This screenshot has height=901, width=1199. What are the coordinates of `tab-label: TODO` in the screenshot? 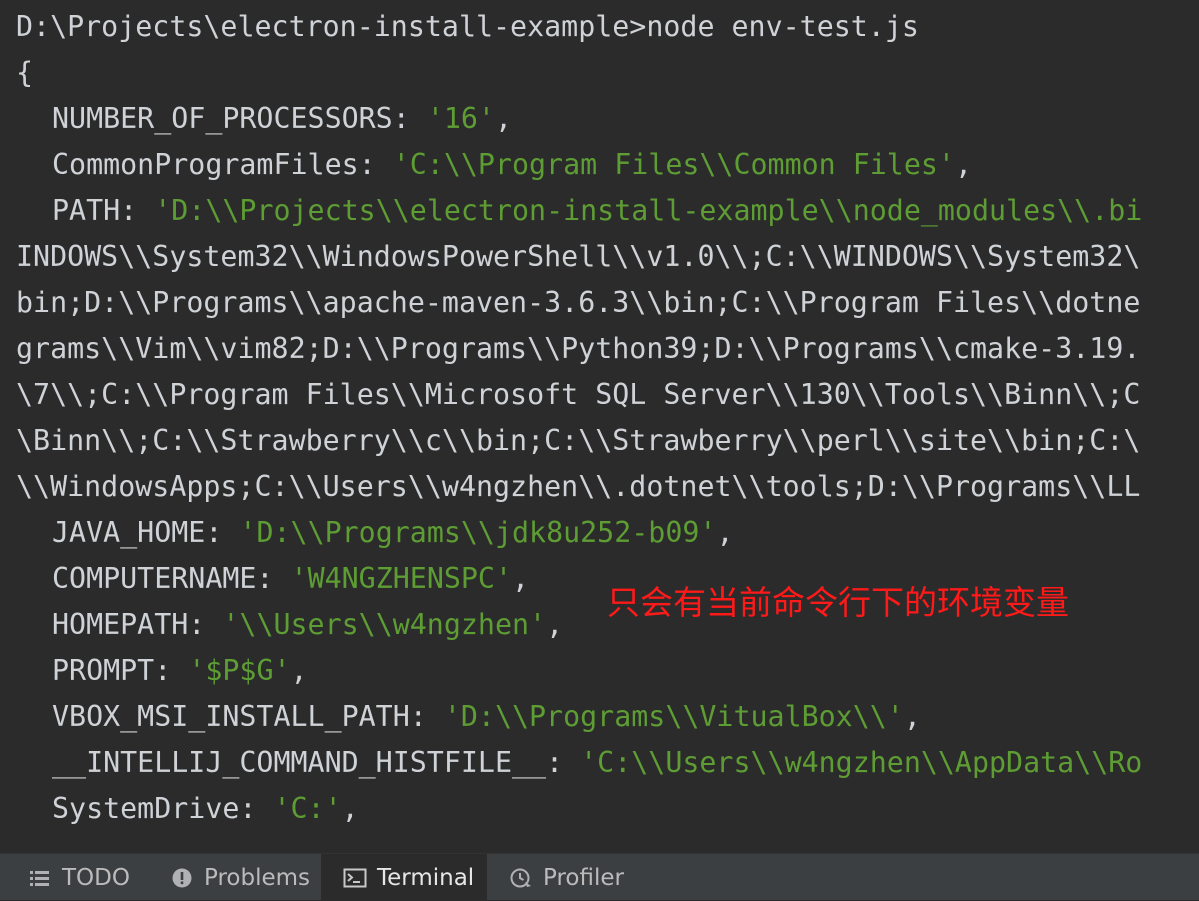 It's located at (96, 877).